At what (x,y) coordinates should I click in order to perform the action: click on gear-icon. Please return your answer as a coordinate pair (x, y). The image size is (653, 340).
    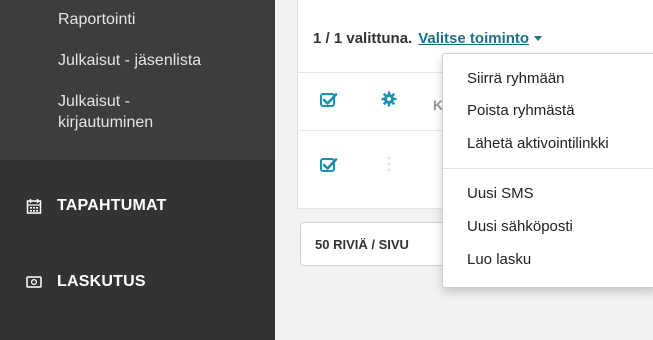
    Looking at the image, I should click on (389, 99).